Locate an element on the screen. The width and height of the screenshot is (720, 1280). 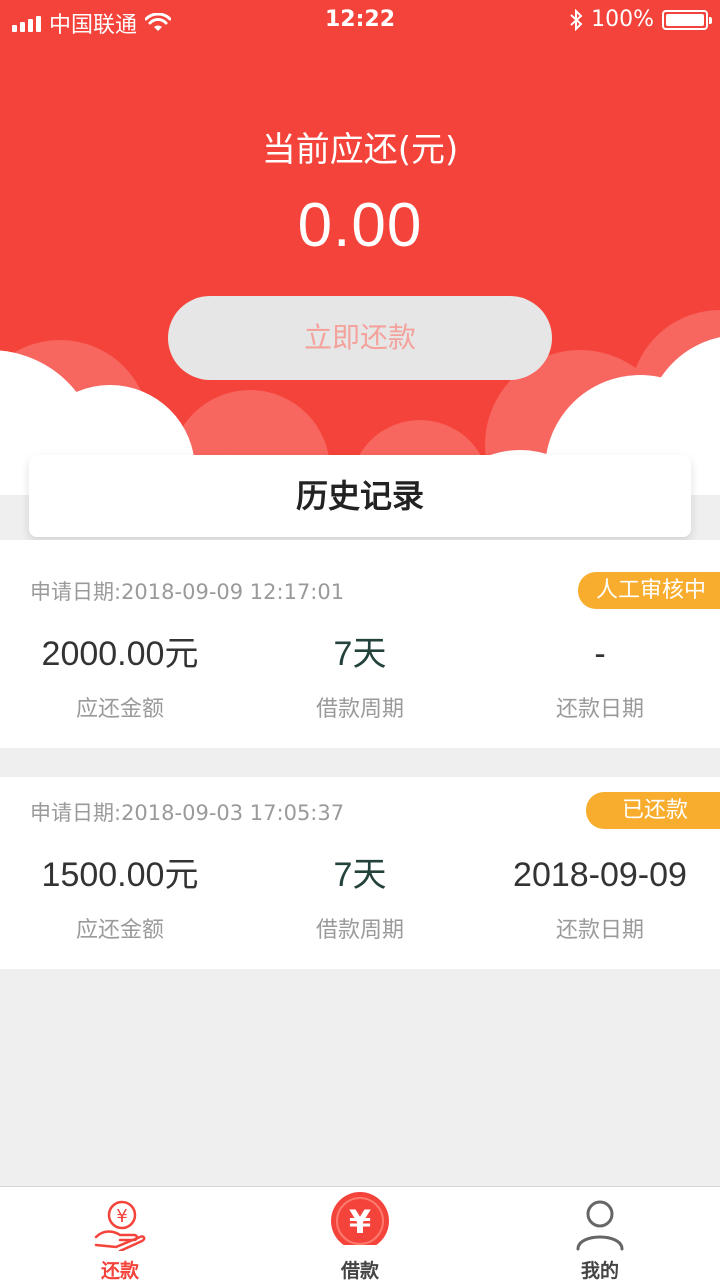
history-title: 历史记录 is located at coordinates (360, 496).